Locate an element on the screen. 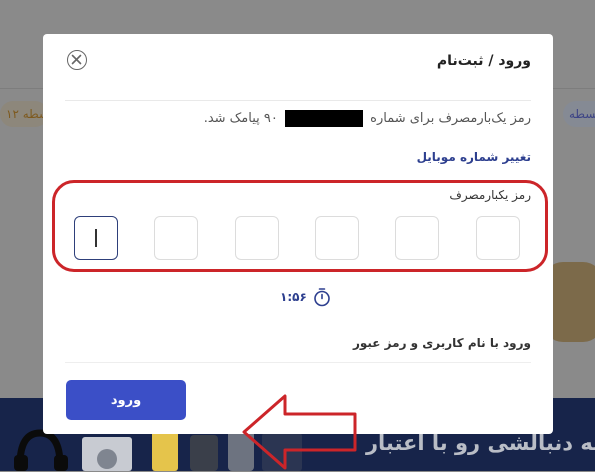  resend-timer: ۱:۵۶ is located at coordinates (305, 297).